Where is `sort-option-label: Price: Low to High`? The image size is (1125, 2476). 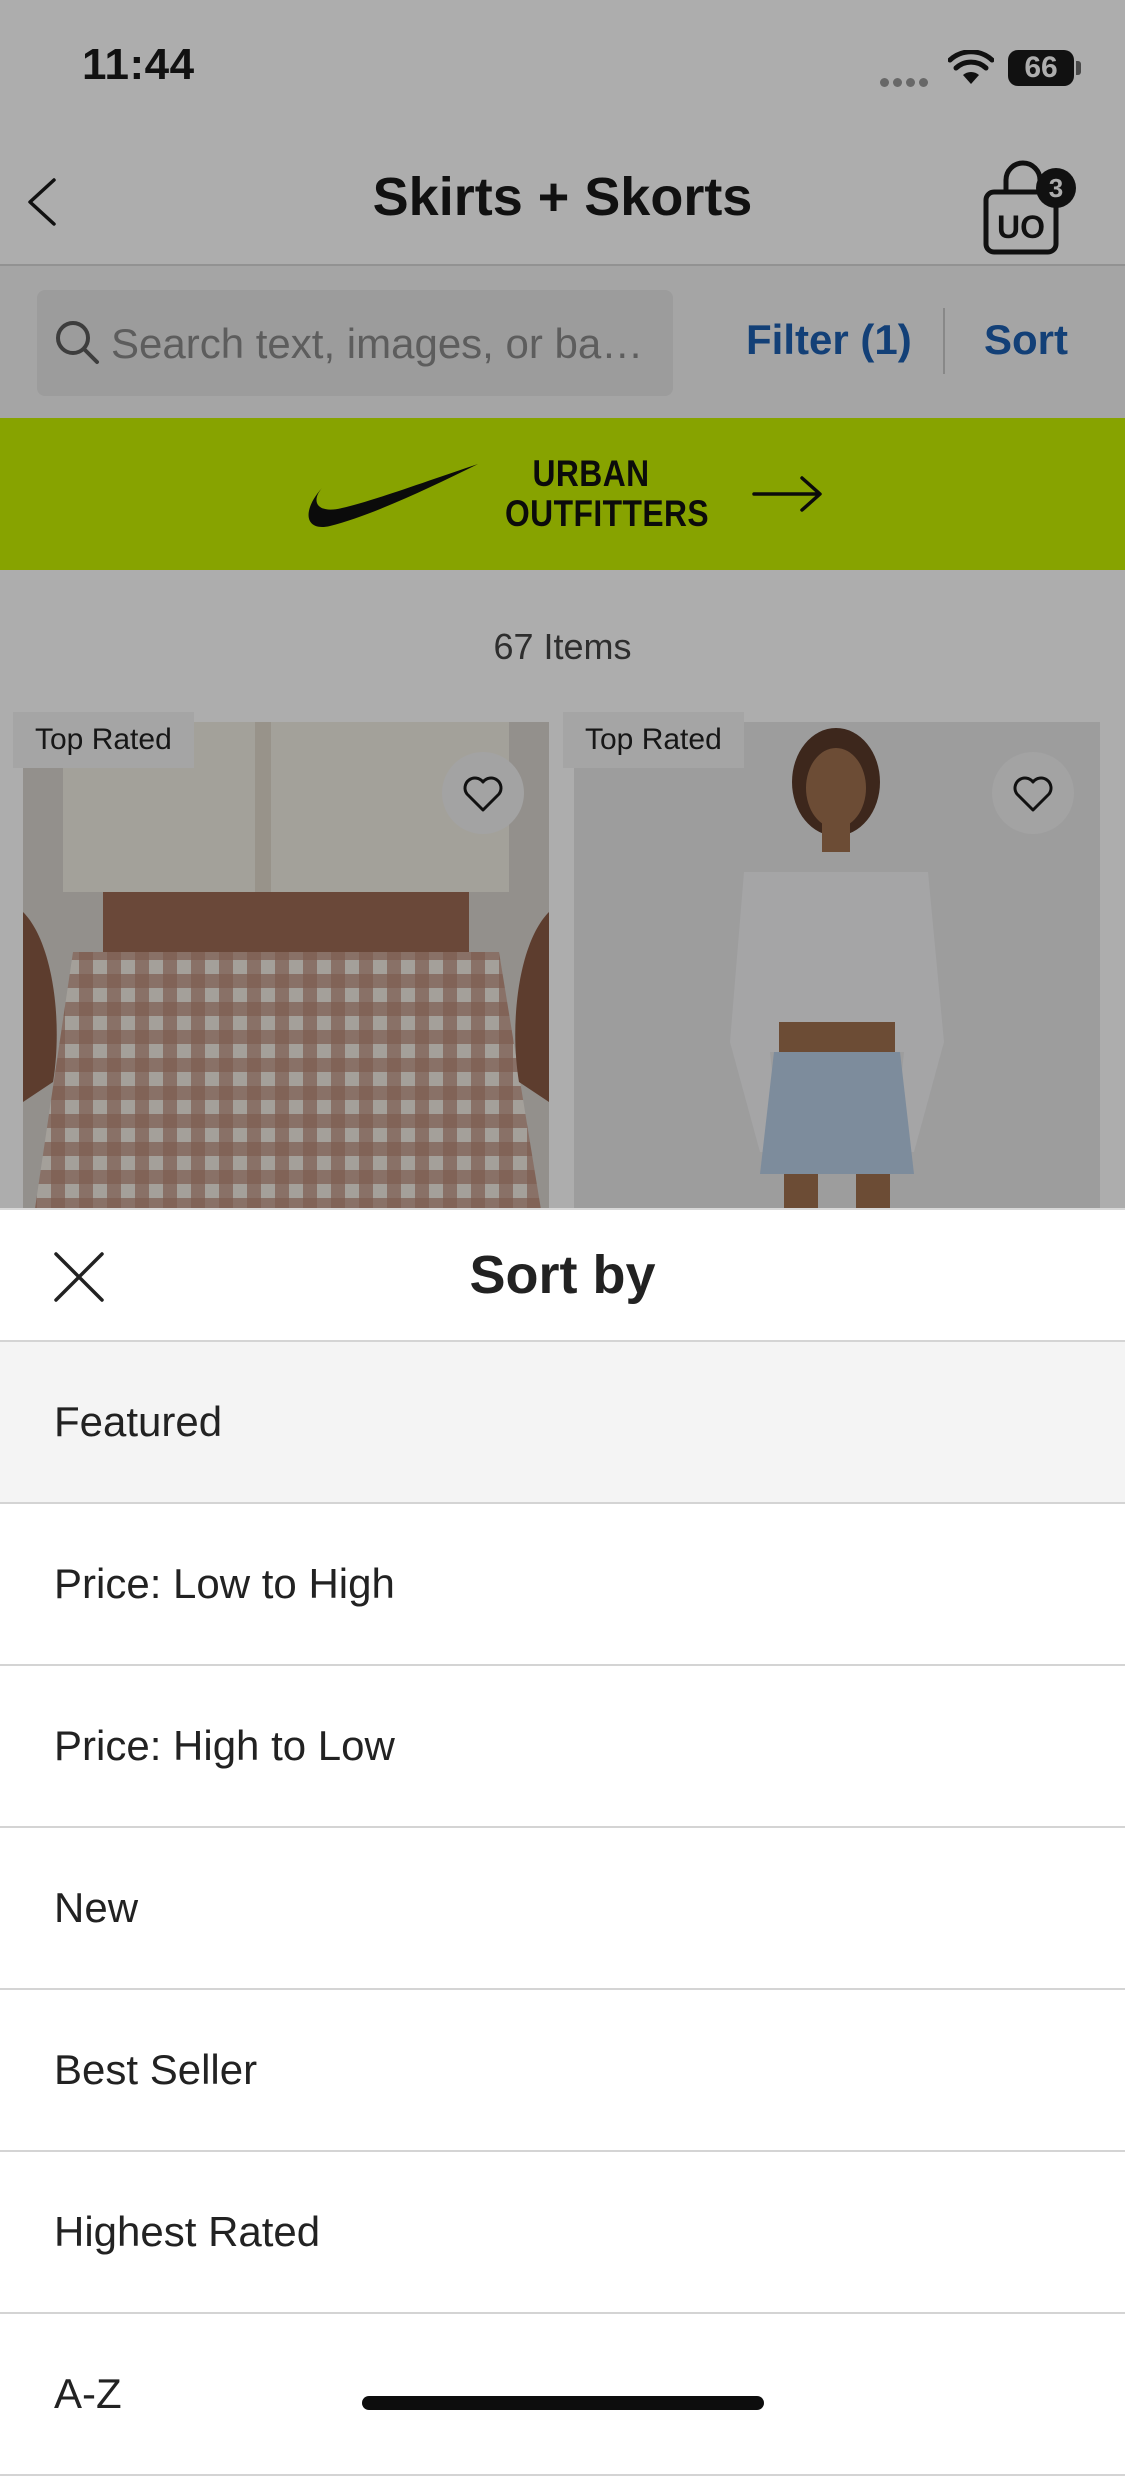 sort-option-label: Price: Low to High is located at coordinates (224, 1583).